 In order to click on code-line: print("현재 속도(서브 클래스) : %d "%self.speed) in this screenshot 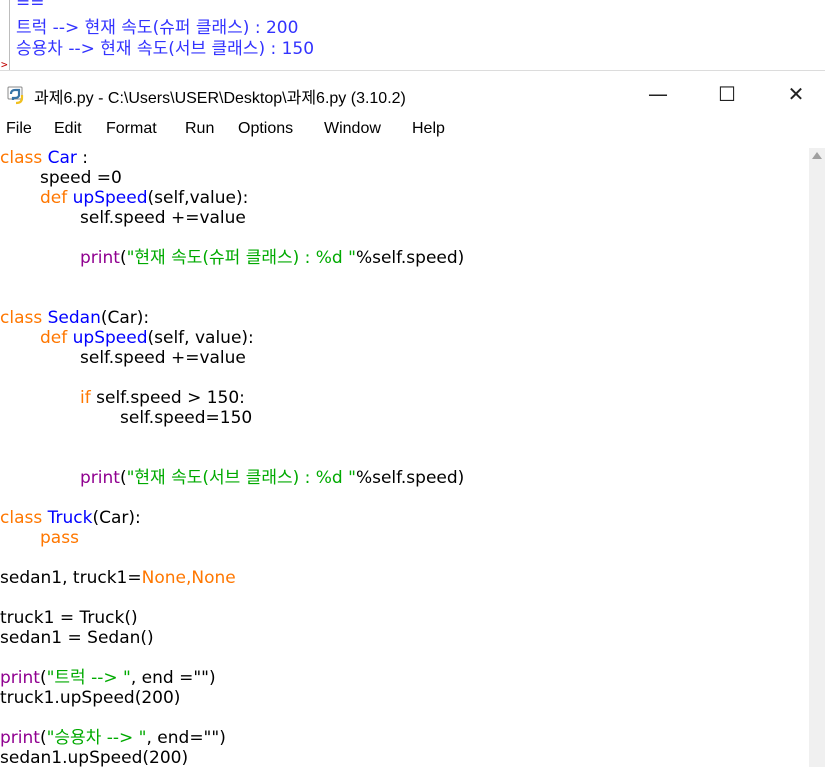, I will do `click(272, 478)`.